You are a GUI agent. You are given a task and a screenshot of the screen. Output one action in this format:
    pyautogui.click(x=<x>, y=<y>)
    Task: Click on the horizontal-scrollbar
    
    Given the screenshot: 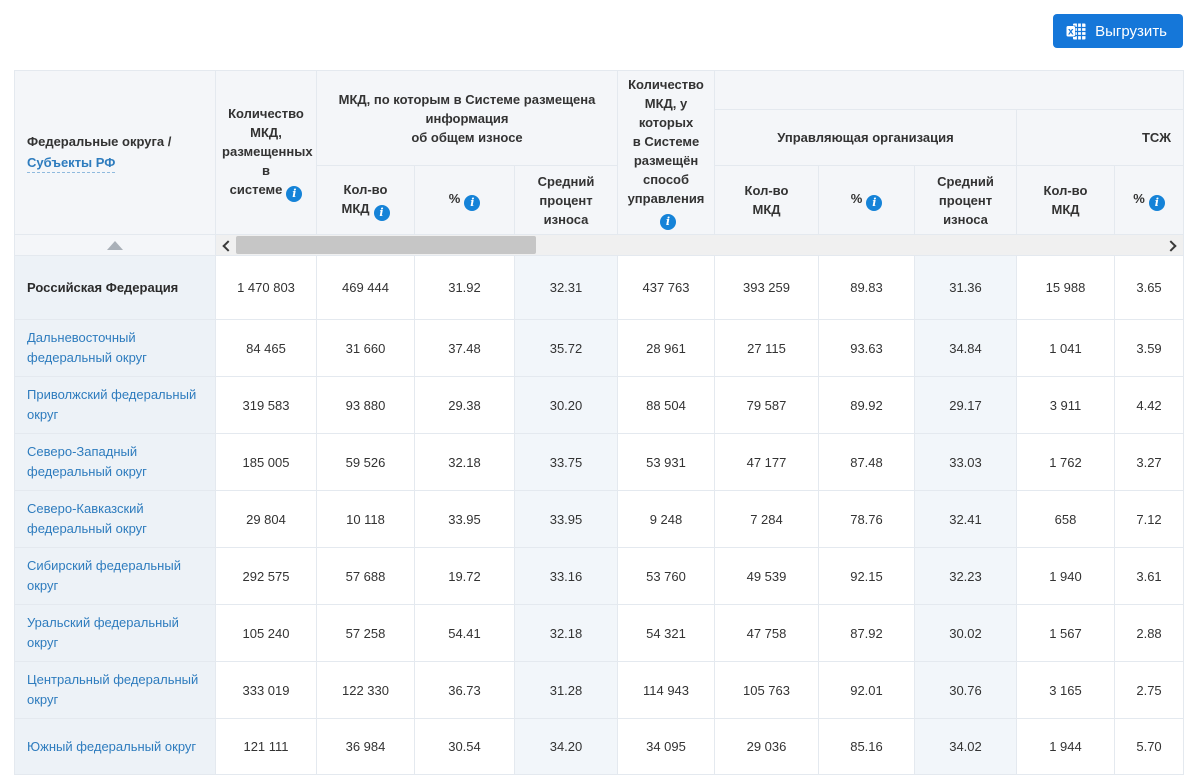 What is the action you would take?
    pyautogui.click(x=700, y=245)
    